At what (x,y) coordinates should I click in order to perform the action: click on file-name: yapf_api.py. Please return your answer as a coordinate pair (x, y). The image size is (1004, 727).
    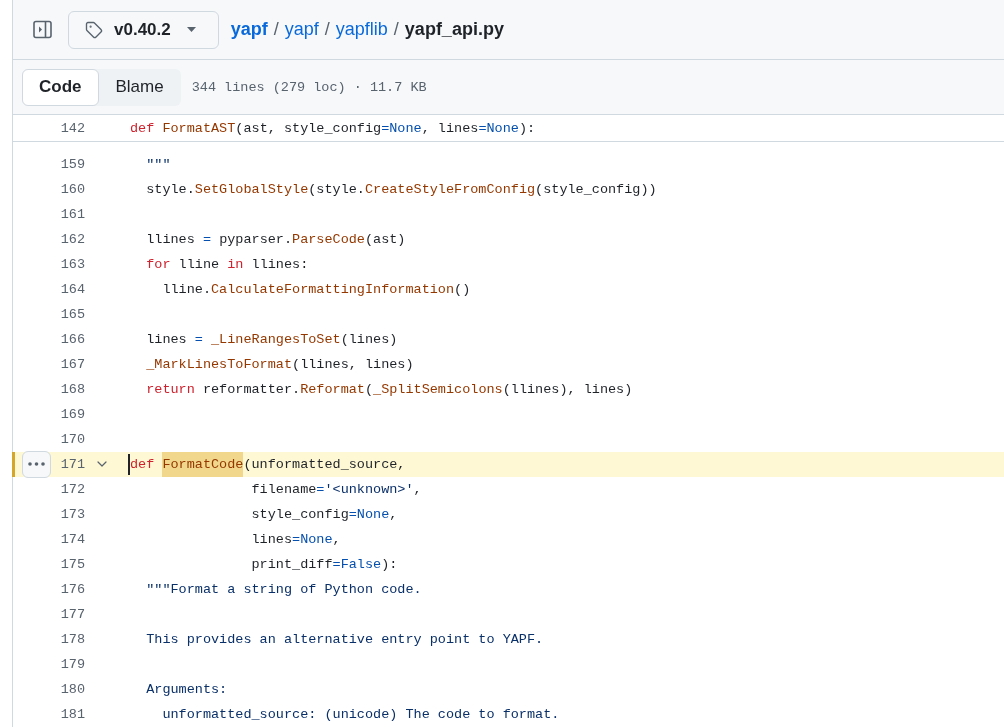
    Looking at the image, I should click on (454, 29).